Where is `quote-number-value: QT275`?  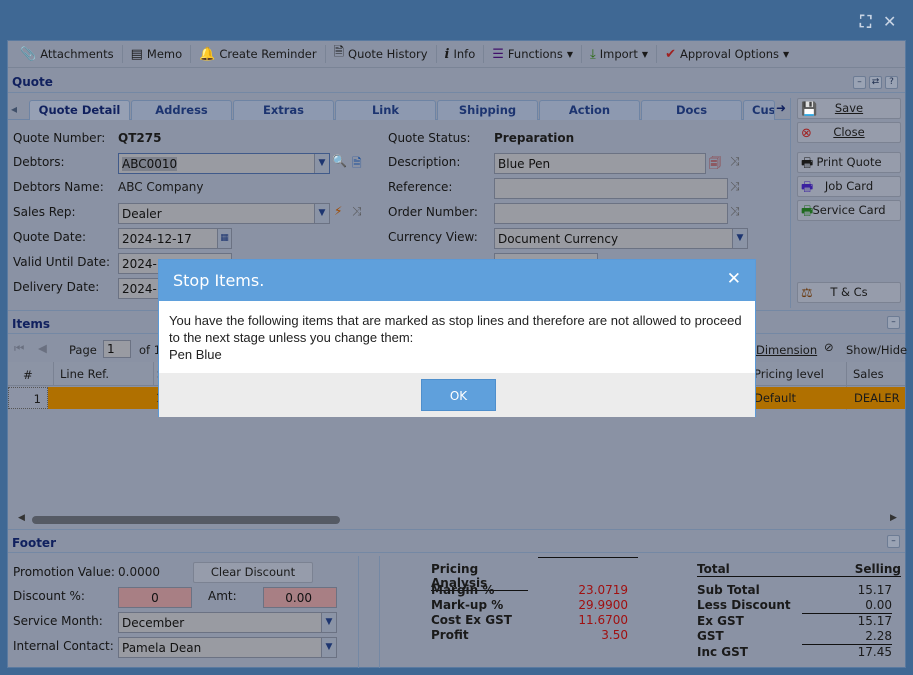
quote-number-value: QT275 is located at coordinates (140, 138).